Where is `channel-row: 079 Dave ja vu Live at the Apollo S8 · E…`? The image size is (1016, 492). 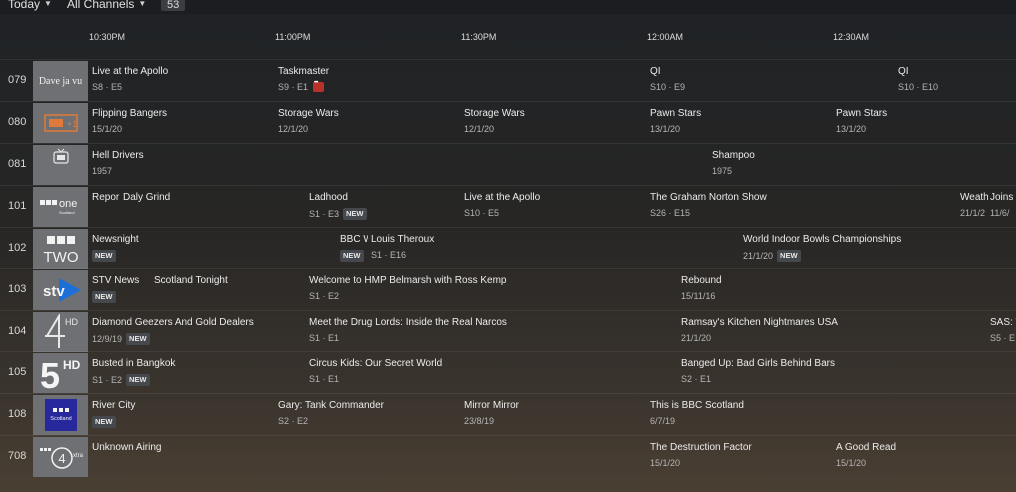
channel-row: 079 Dave ja vu Live at the Apollo S8 · E… is located at coordinates (508, 80).